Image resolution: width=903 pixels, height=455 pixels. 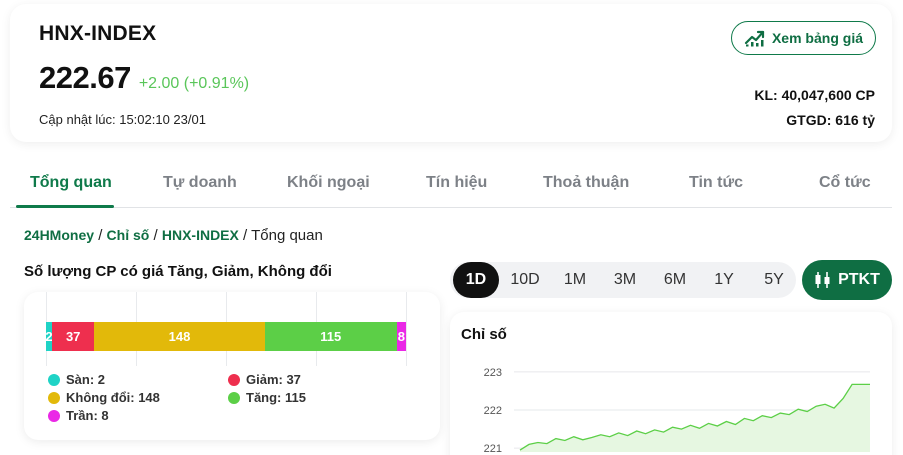 I want to click on legend-text: Sàn: 2, so click(x=86, y=379).